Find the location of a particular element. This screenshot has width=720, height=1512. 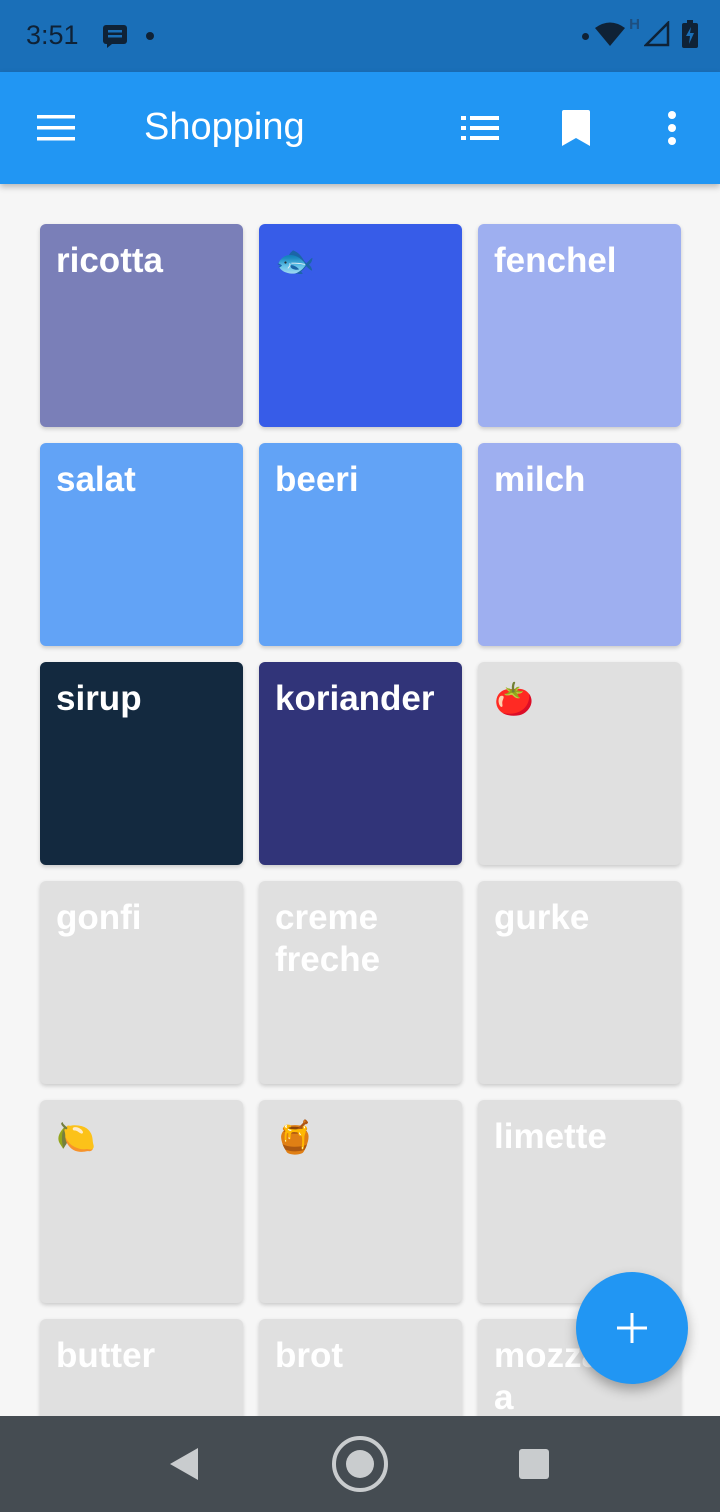

item-label: limette is located at coordinates (550, 1136).